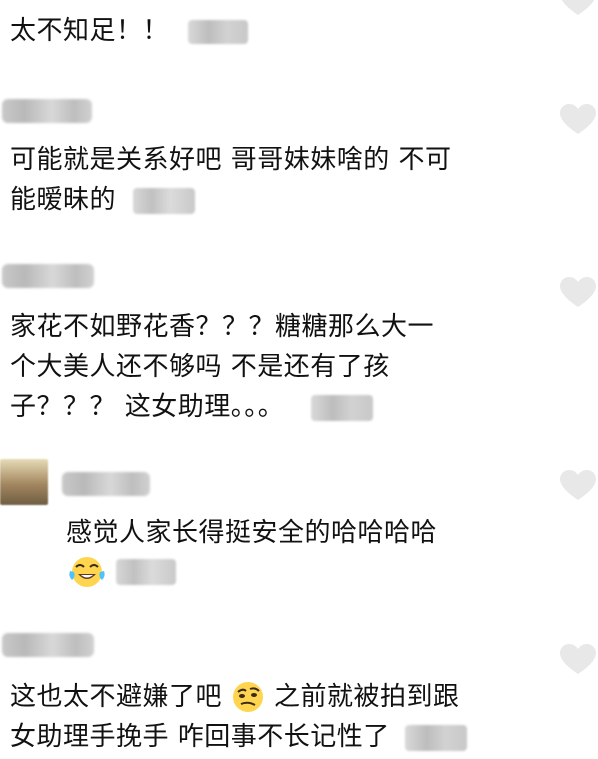  What do you see at coordinates (231, 160) in the screenshot?
I see `comment-2-line-1: 可能就是关系好吧 哥哥妹妹啥的 不可` at bounding box center [231, 160].